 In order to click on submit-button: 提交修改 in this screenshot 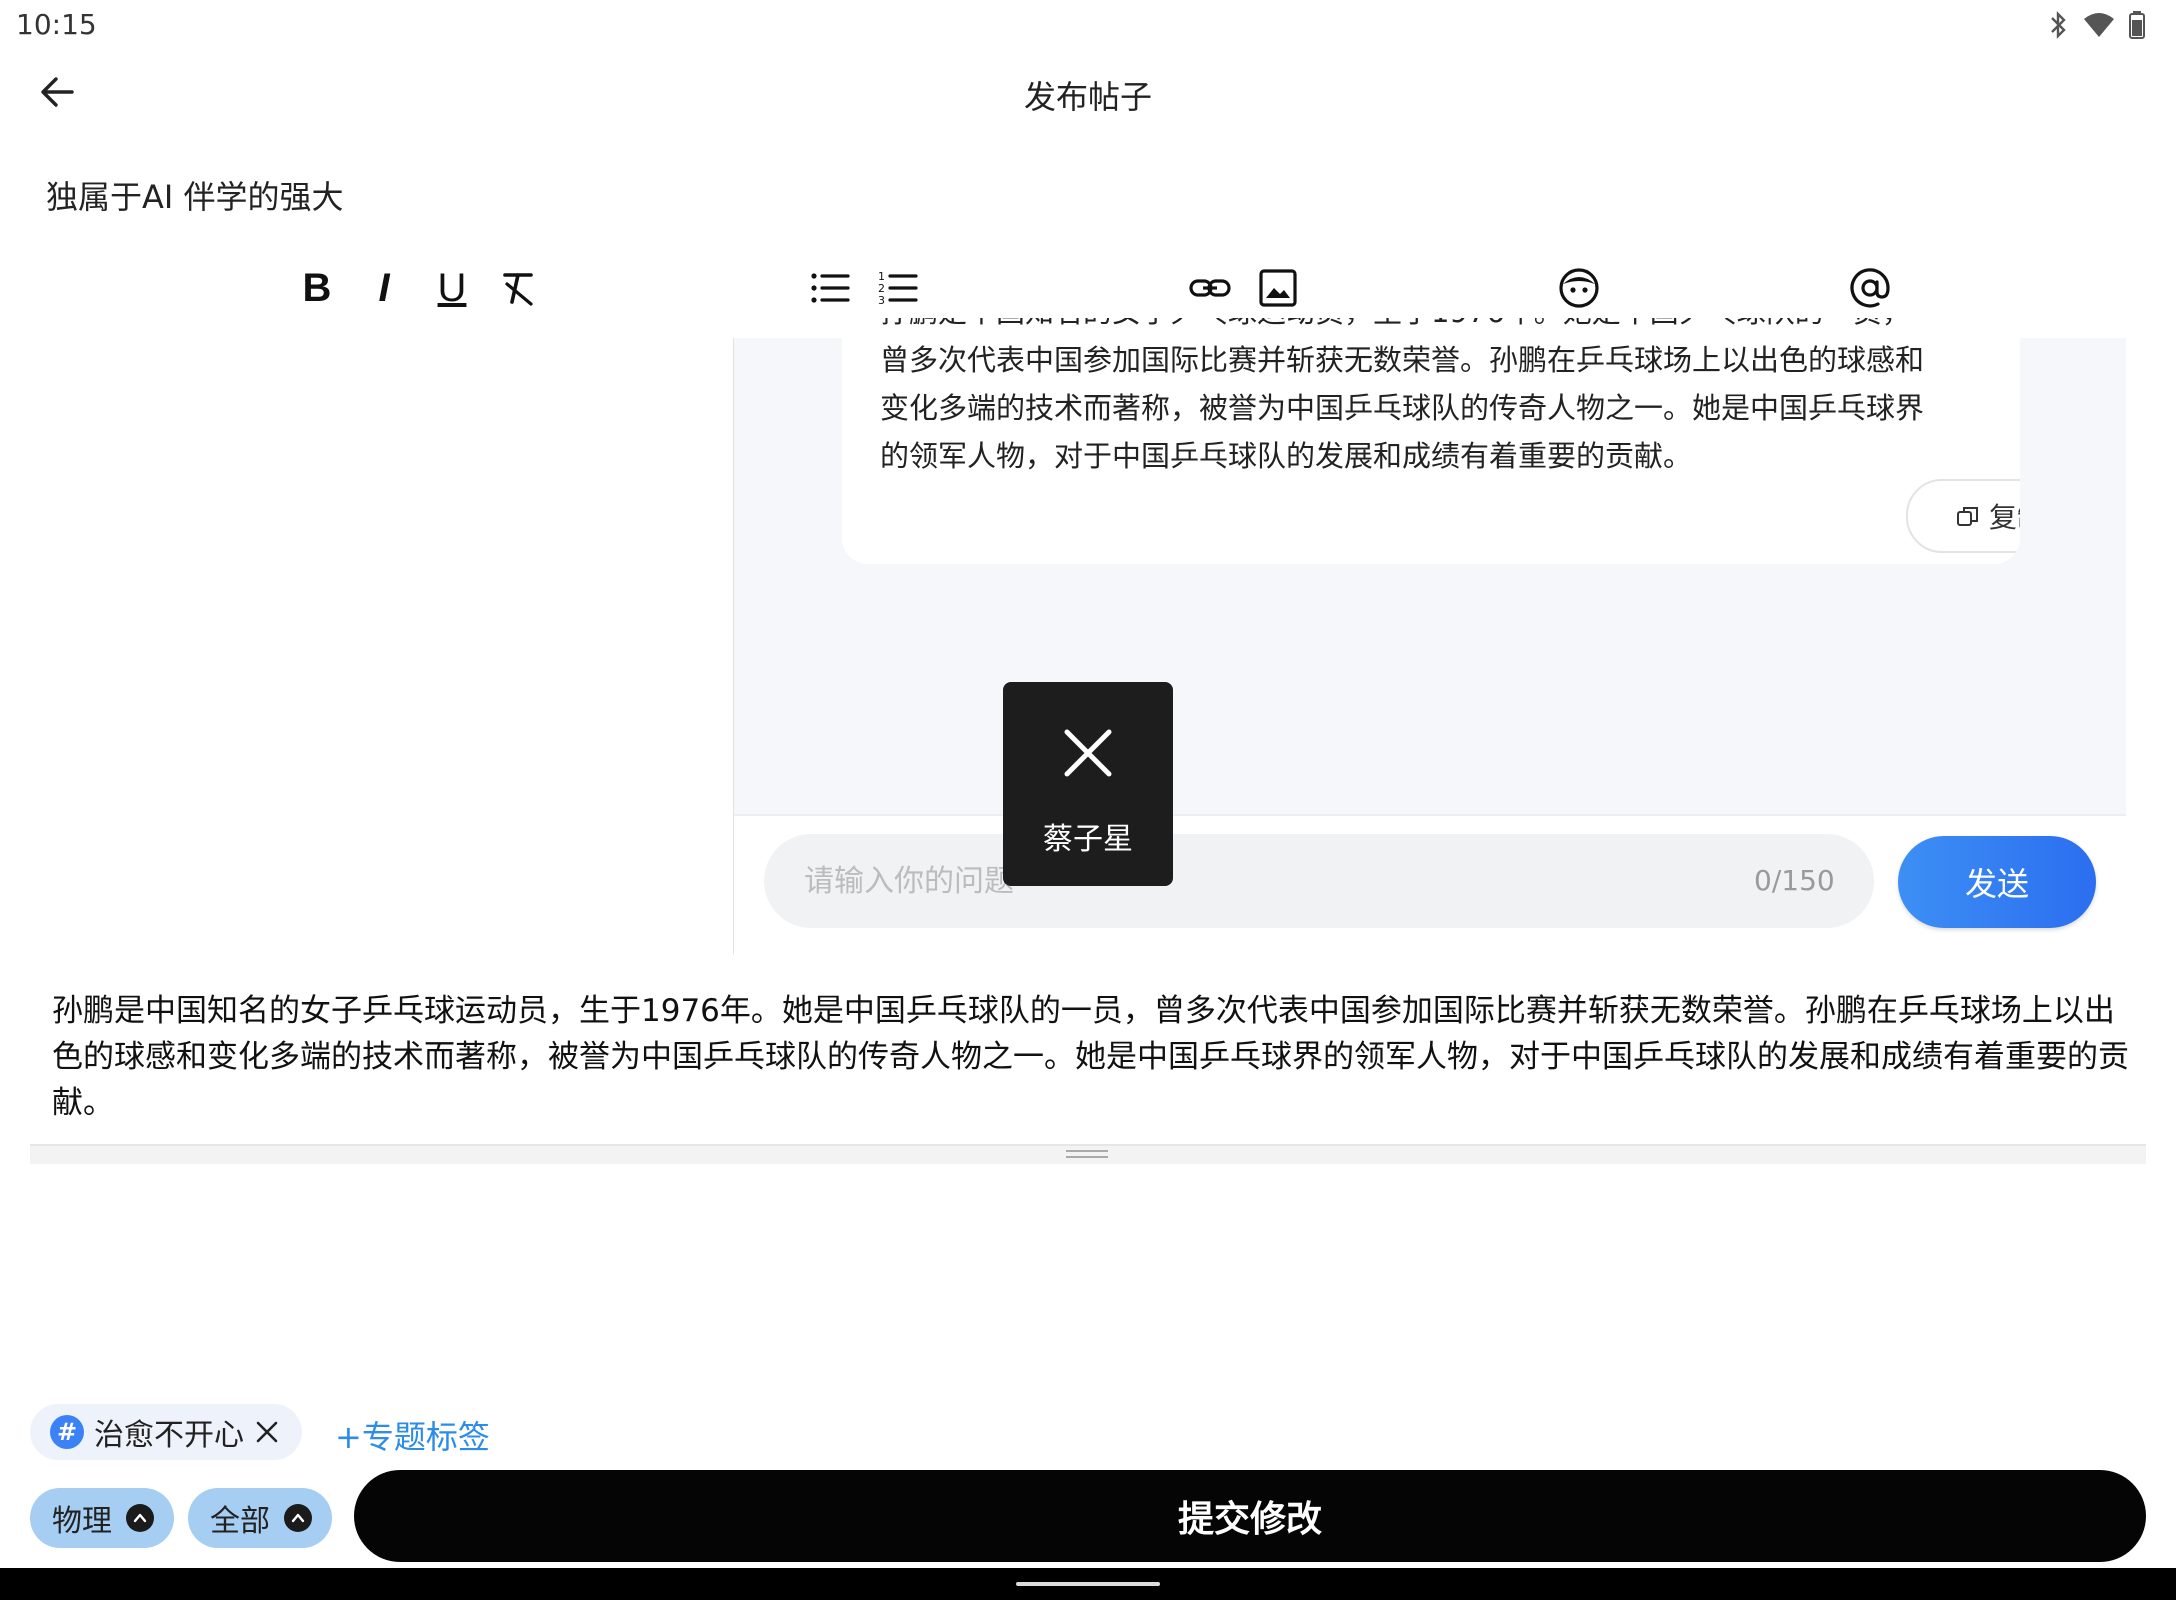, I will do `click(1250, 1516)`.